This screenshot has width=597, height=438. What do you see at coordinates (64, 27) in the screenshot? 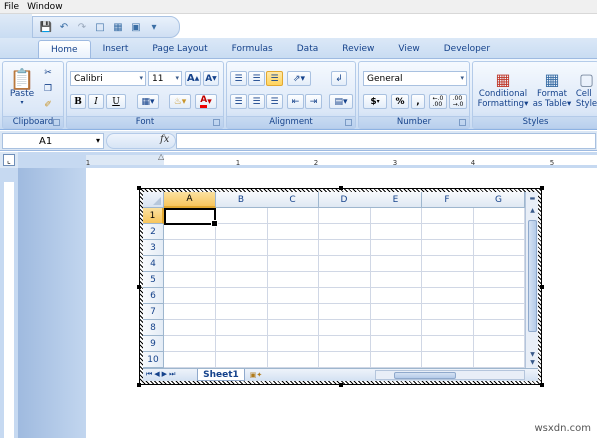
I see `undo-icon: ↶` at bounding box center [64, 27].